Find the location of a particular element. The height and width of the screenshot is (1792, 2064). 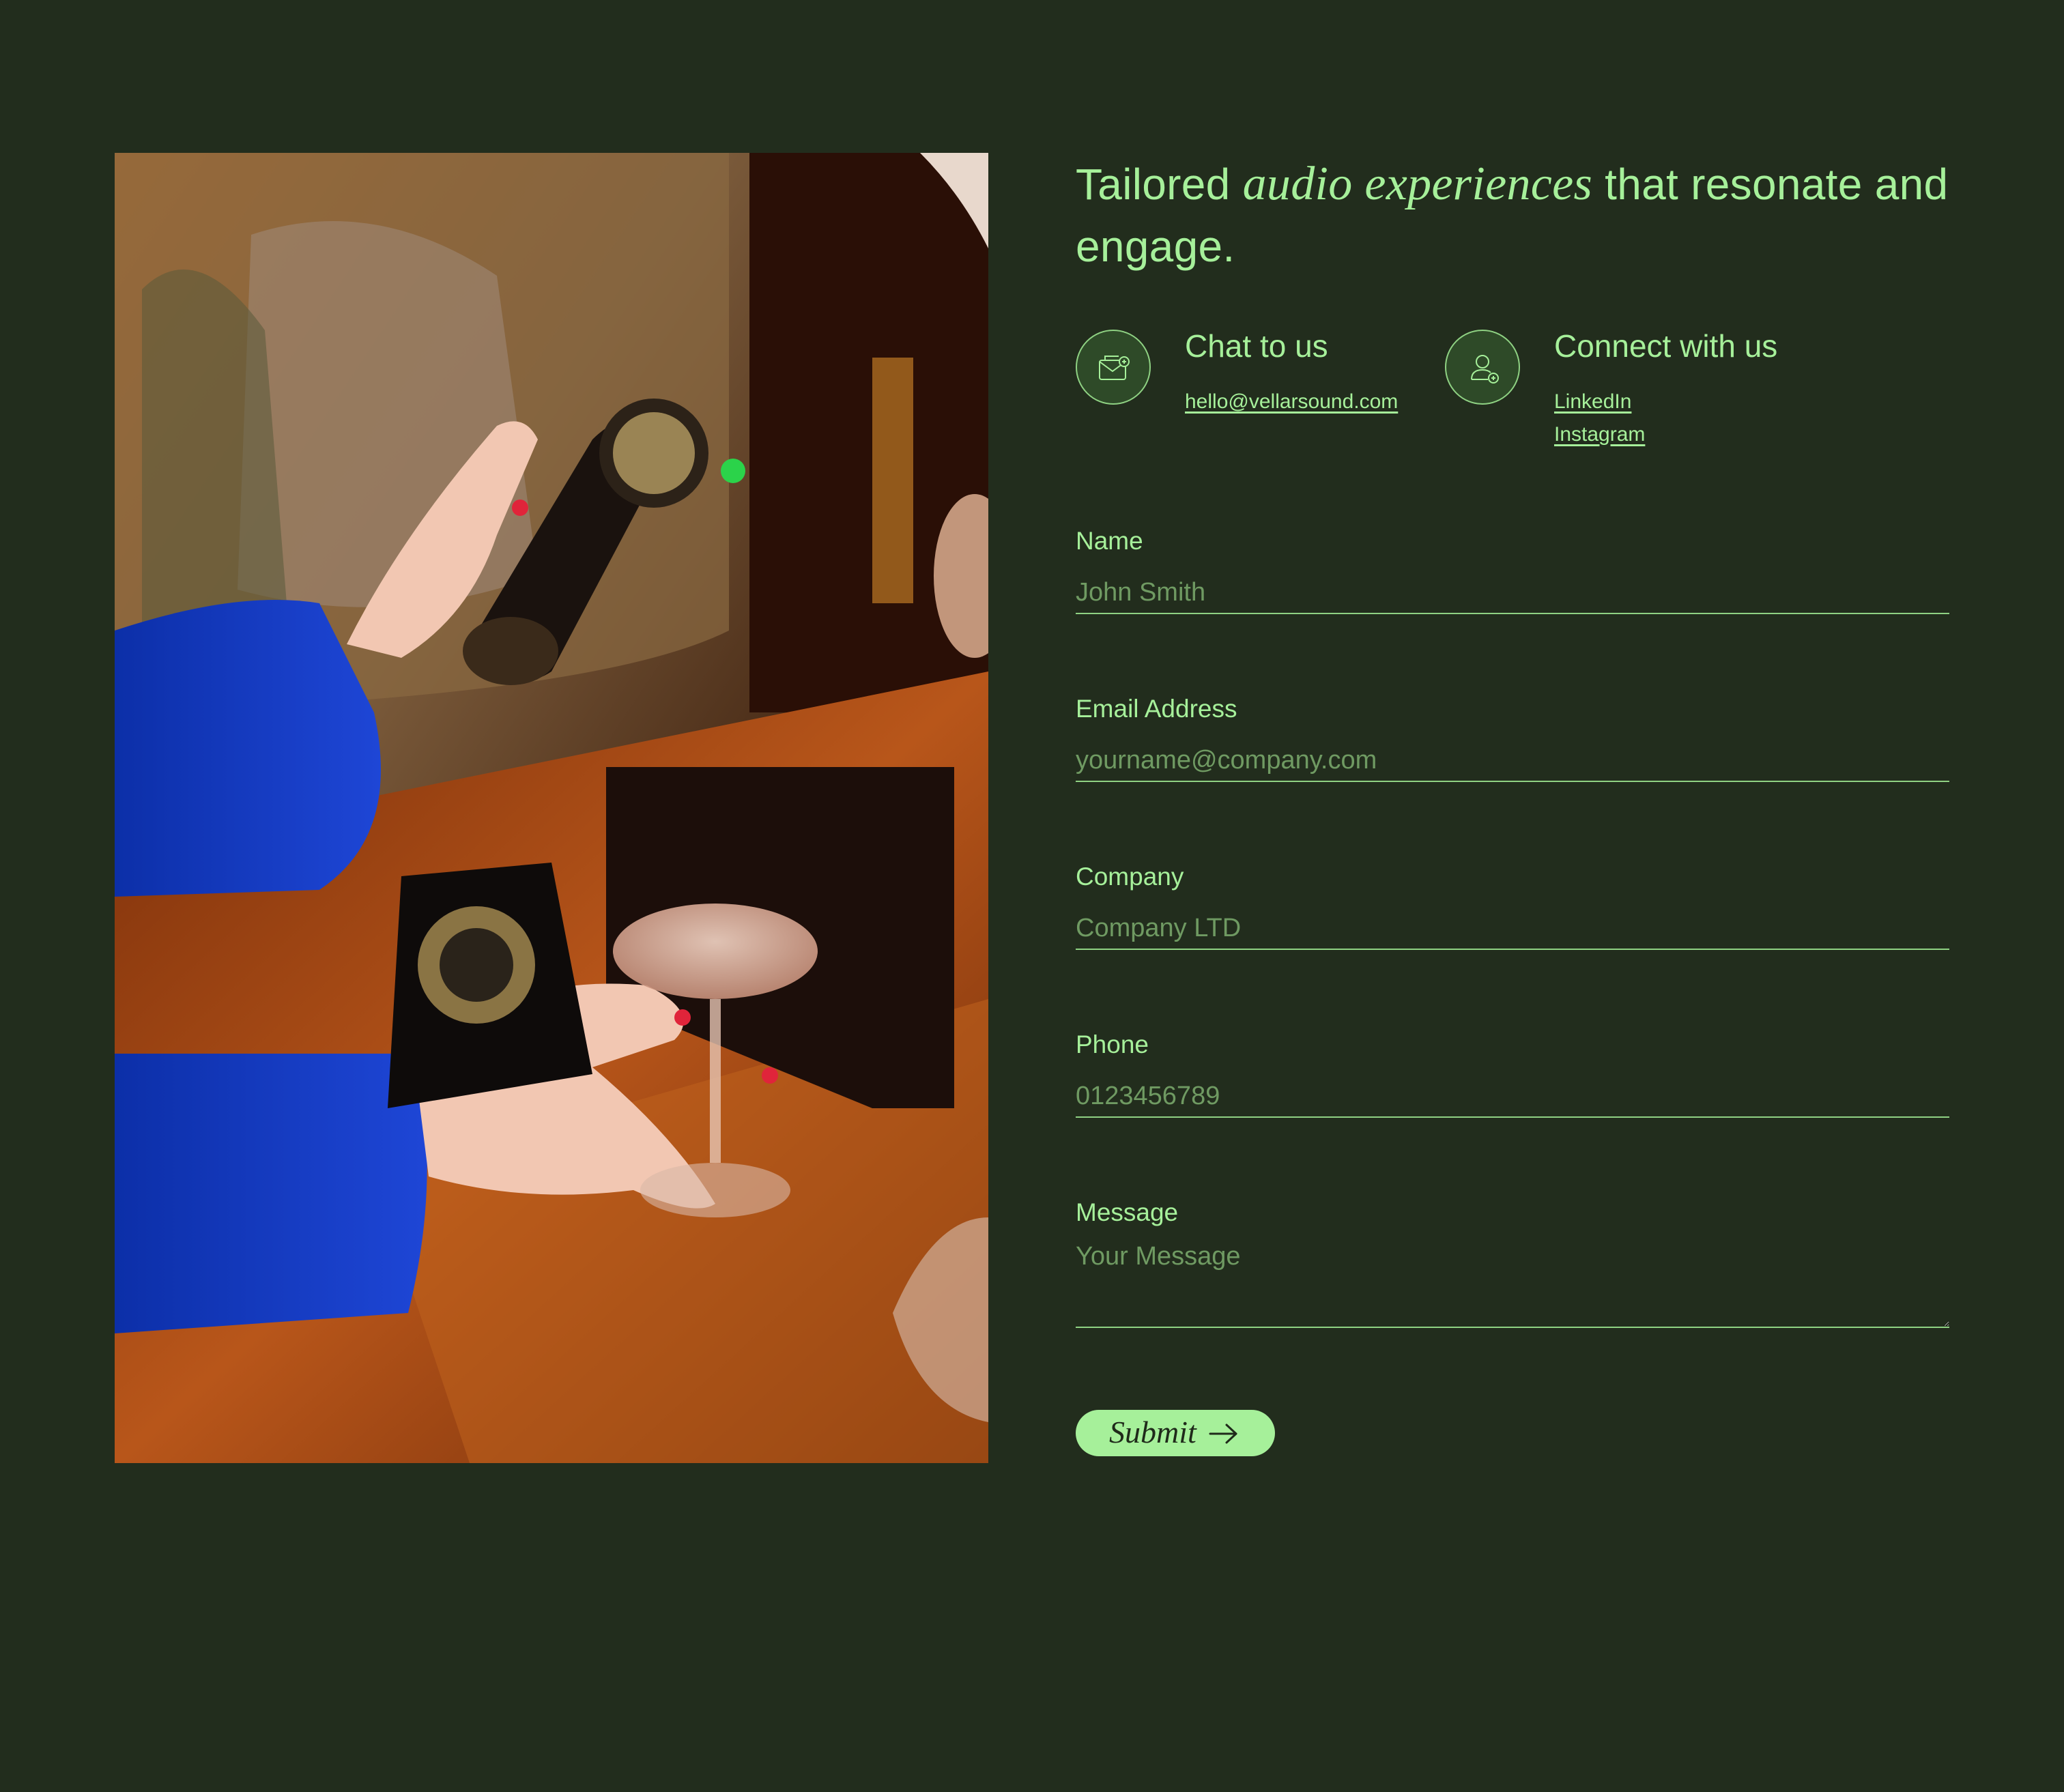

email-input is located at coordinates (1513, 761).